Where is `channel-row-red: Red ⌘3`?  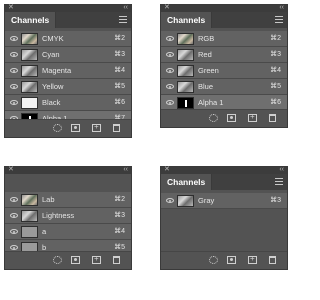
channel-row-red: Red ⌘3 is located at coordinates (224, 55).